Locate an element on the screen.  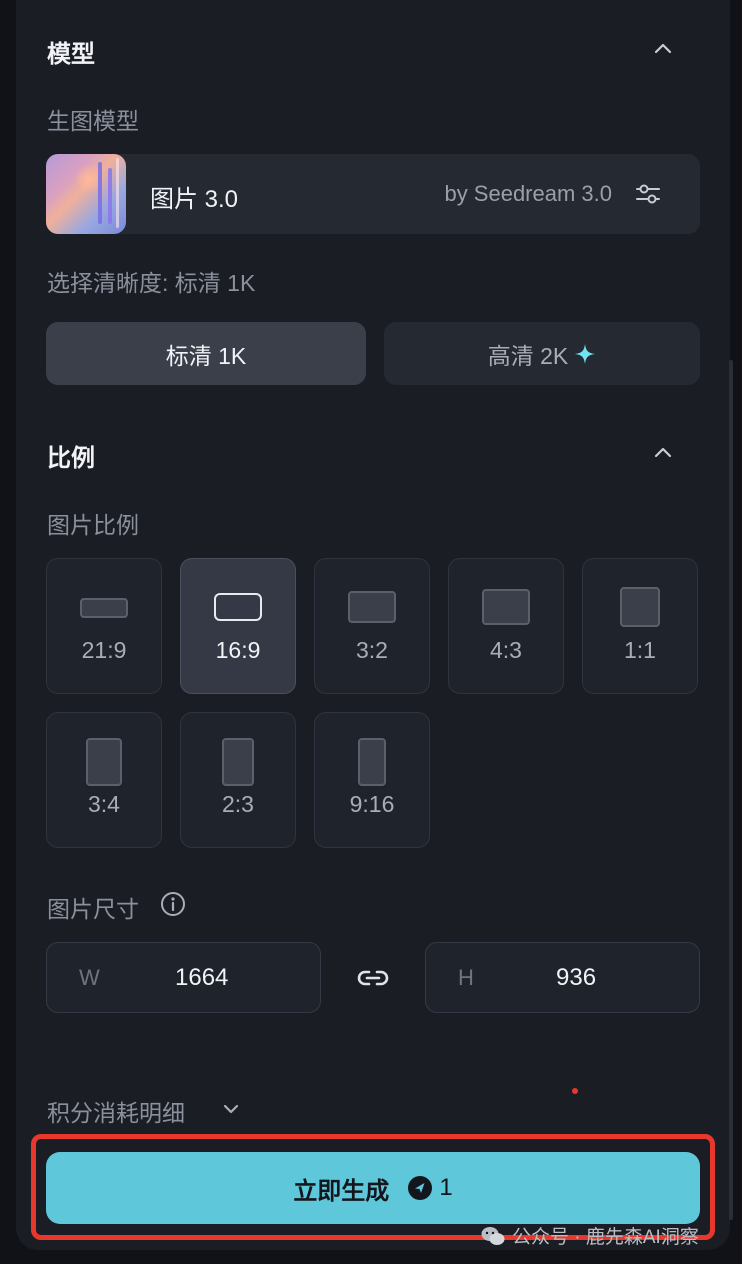
generate-label: 立即生成 is located at coordinates (341, 1191).